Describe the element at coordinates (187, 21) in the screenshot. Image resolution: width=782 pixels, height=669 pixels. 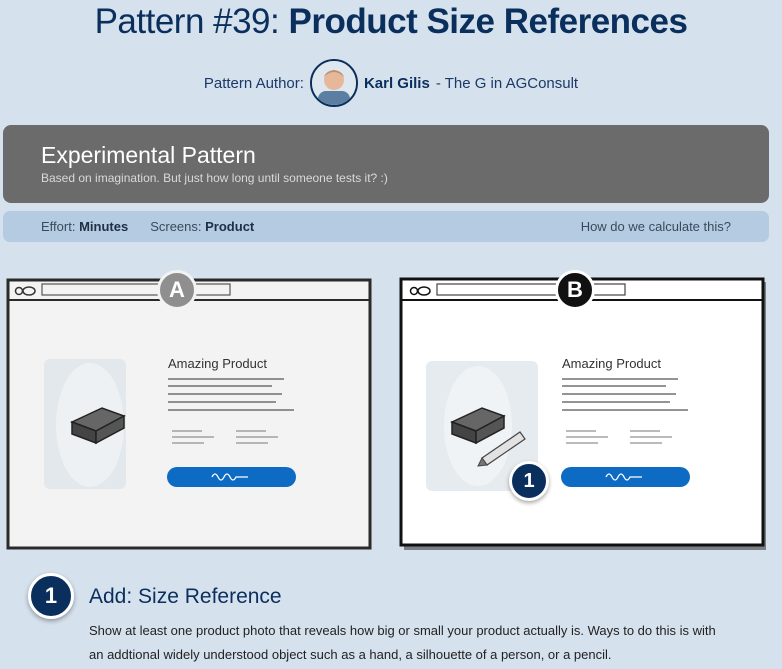
I see `title-prefix: Pattern #39:` at that location.